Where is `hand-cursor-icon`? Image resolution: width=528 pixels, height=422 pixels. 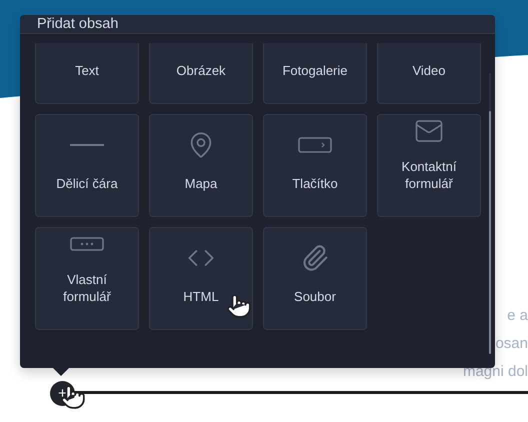 hand-cursor-icon is located at coordinates (239, 306).